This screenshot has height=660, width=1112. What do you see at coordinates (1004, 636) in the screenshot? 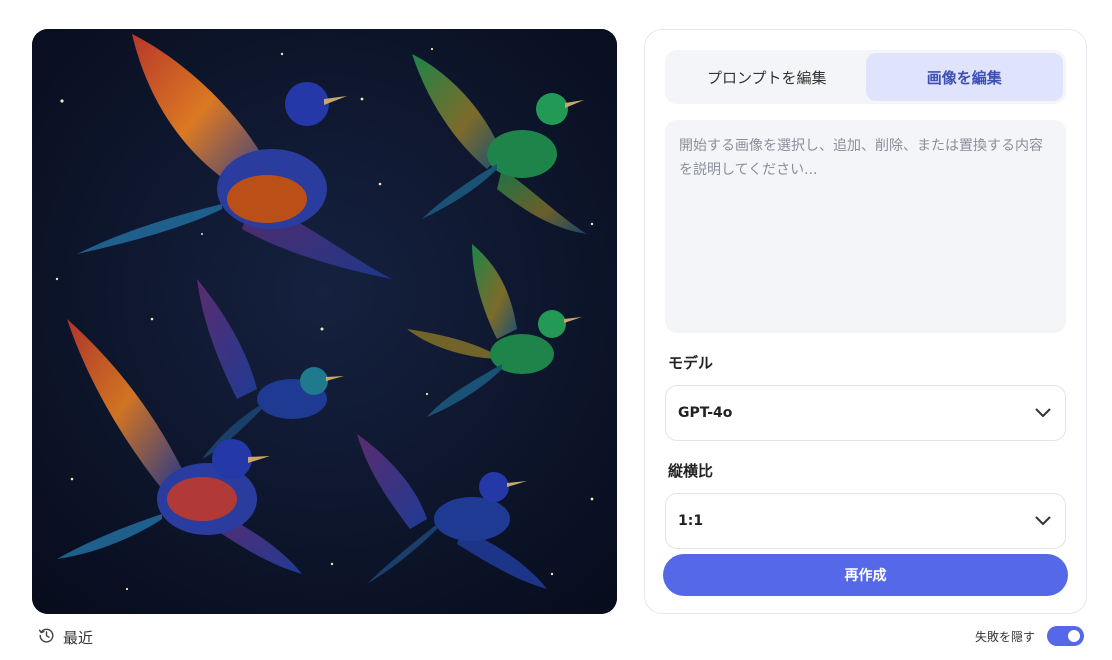
I see `hide-failed-label: 失敗を隠す` at bounding box center [1004, 636].